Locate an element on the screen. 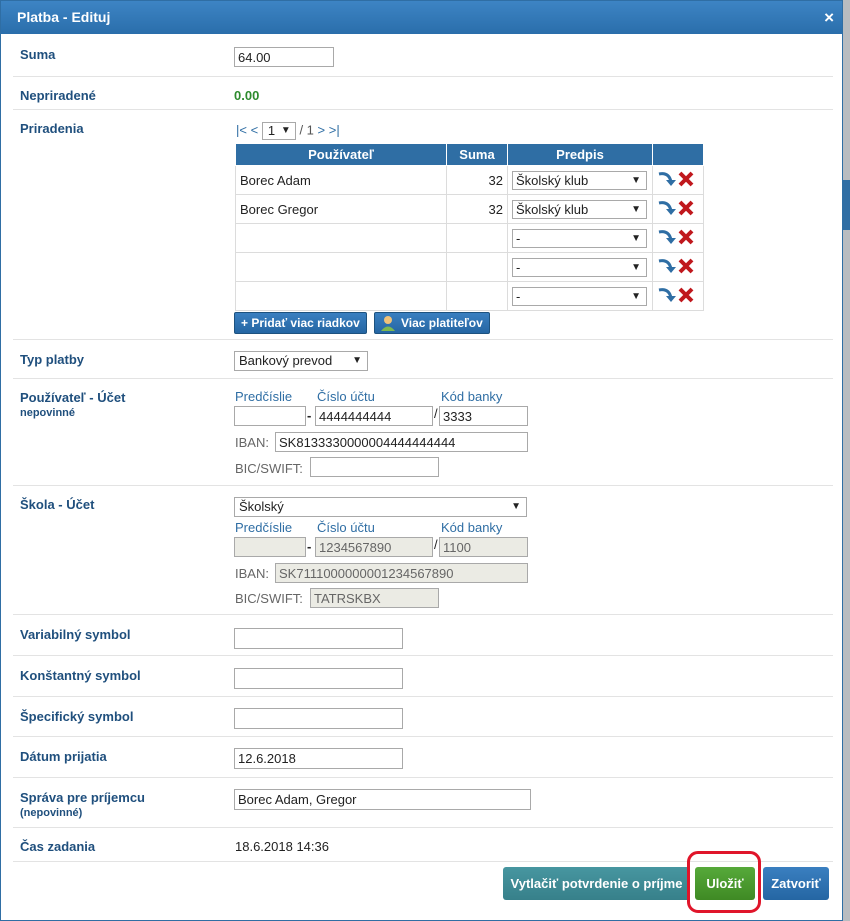 This screenshot has height=921, width=850. pager-total: / 1 is located at coordinates (306, 130).